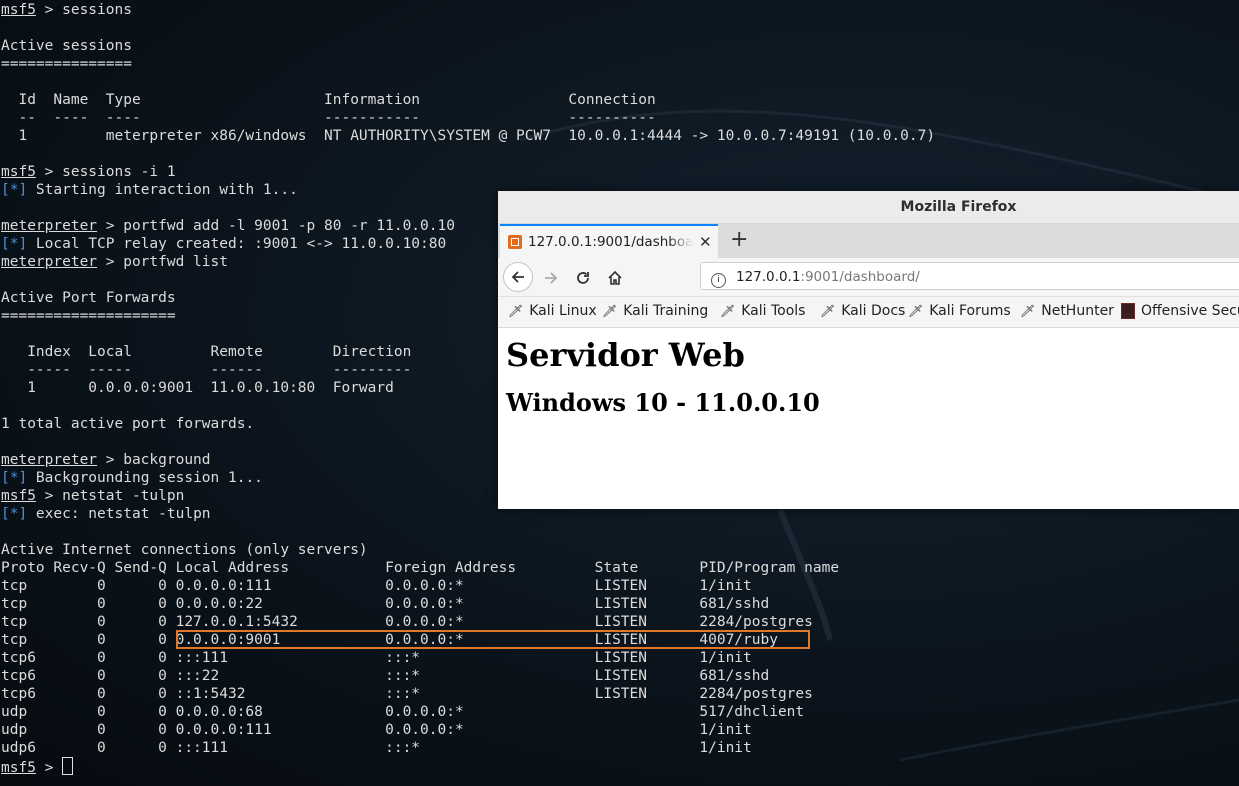  What do you see at coordinates (1077, 311) in the screenshot?
I see `bookmark-label: NetHunter` at bounding box center [1077, 311].